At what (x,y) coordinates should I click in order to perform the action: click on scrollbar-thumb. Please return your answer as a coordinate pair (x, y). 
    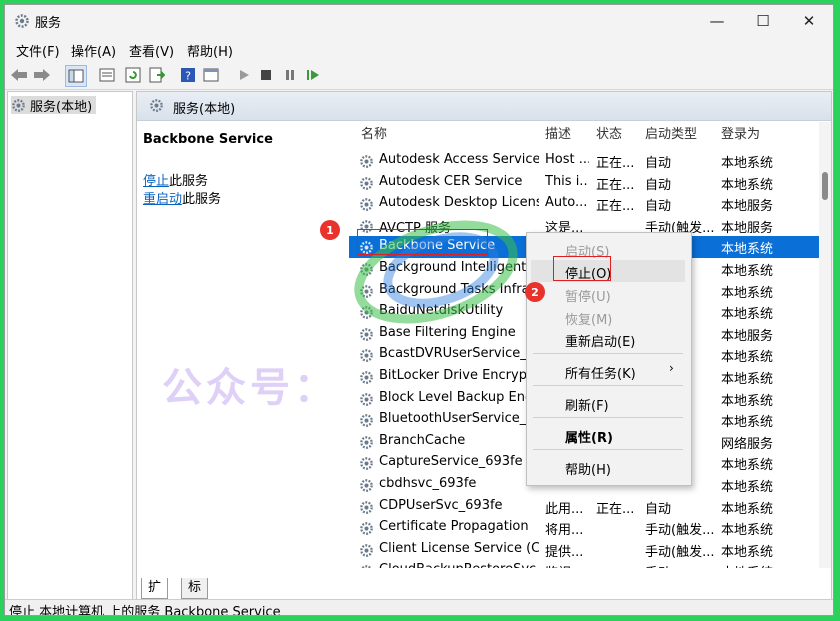
    Looking at the image, I should click on (825, 186).